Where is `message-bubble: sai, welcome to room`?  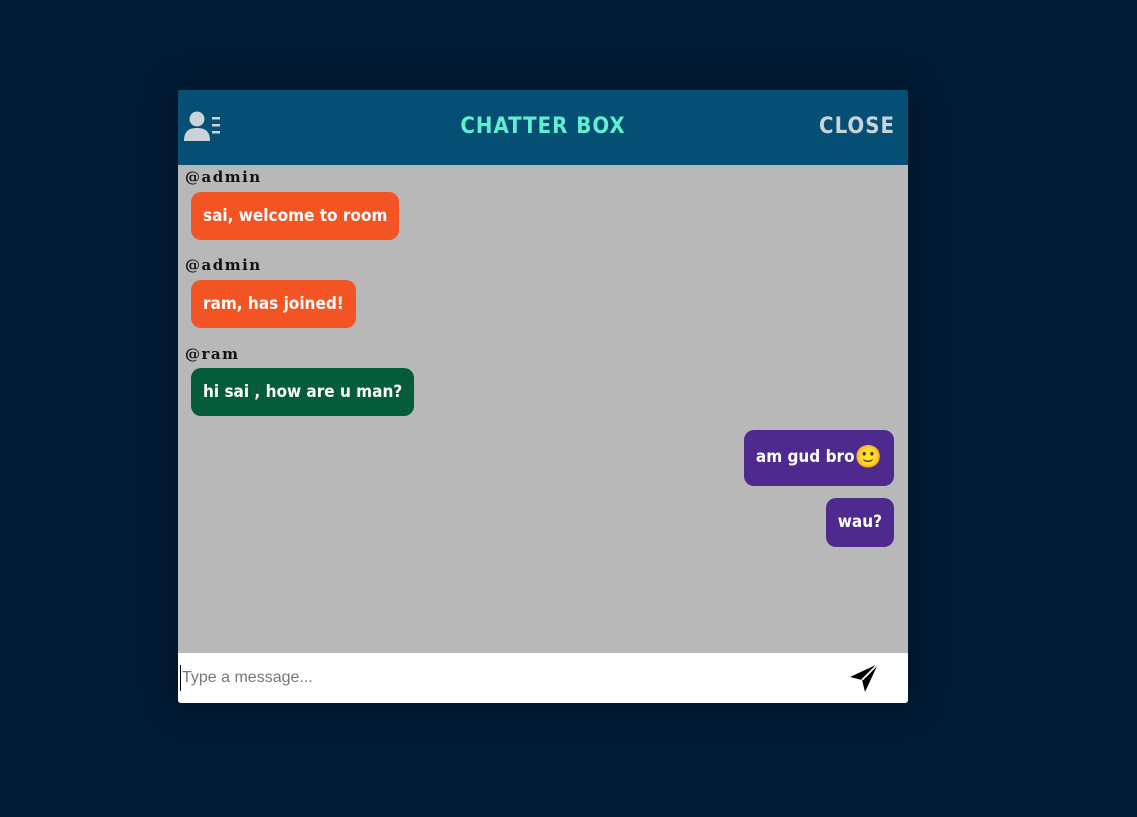
message-bubble: sai, welcome to room is located at coordinates (295, 216).